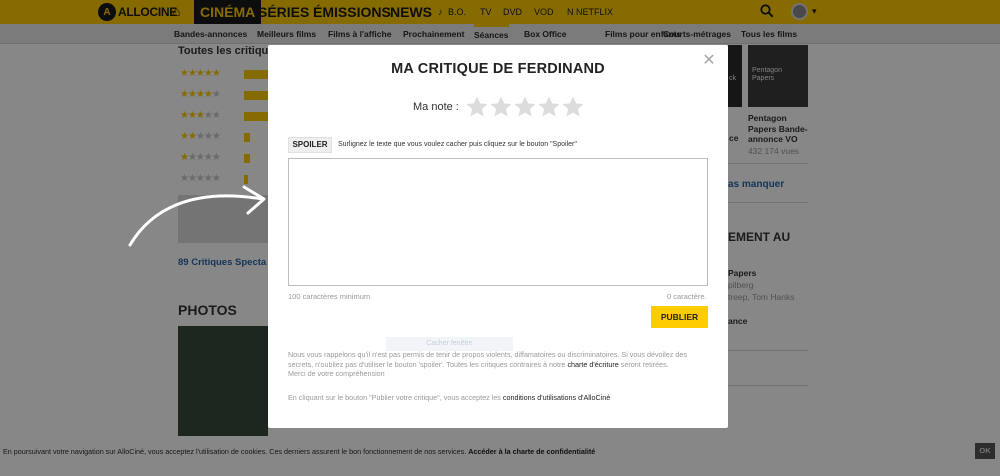 This screenshot has width=1000, height=476. Describe the element at coordinates (556, 397) in the screenshot. I see `conditions-link: conditions d'utilisations d'AlloCiné` at that location.